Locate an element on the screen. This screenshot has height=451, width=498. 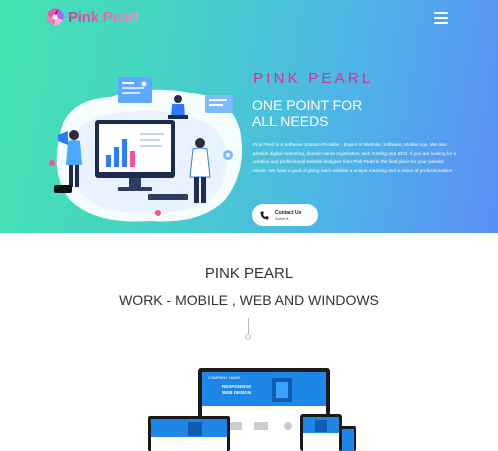
logo-text: Pink Pearl is located at coordinates (103, 17).